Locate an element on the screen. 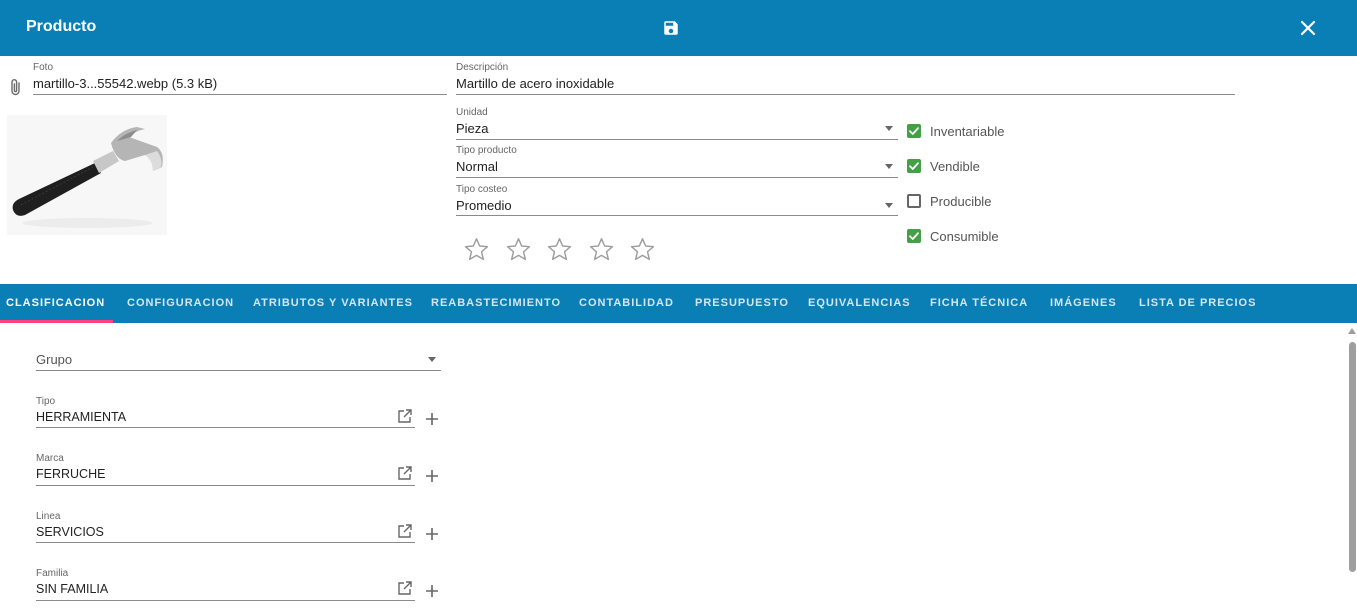  tab-lista-de-precios: LISTA DE PRECIOS is located at coordinates (1197, 303).